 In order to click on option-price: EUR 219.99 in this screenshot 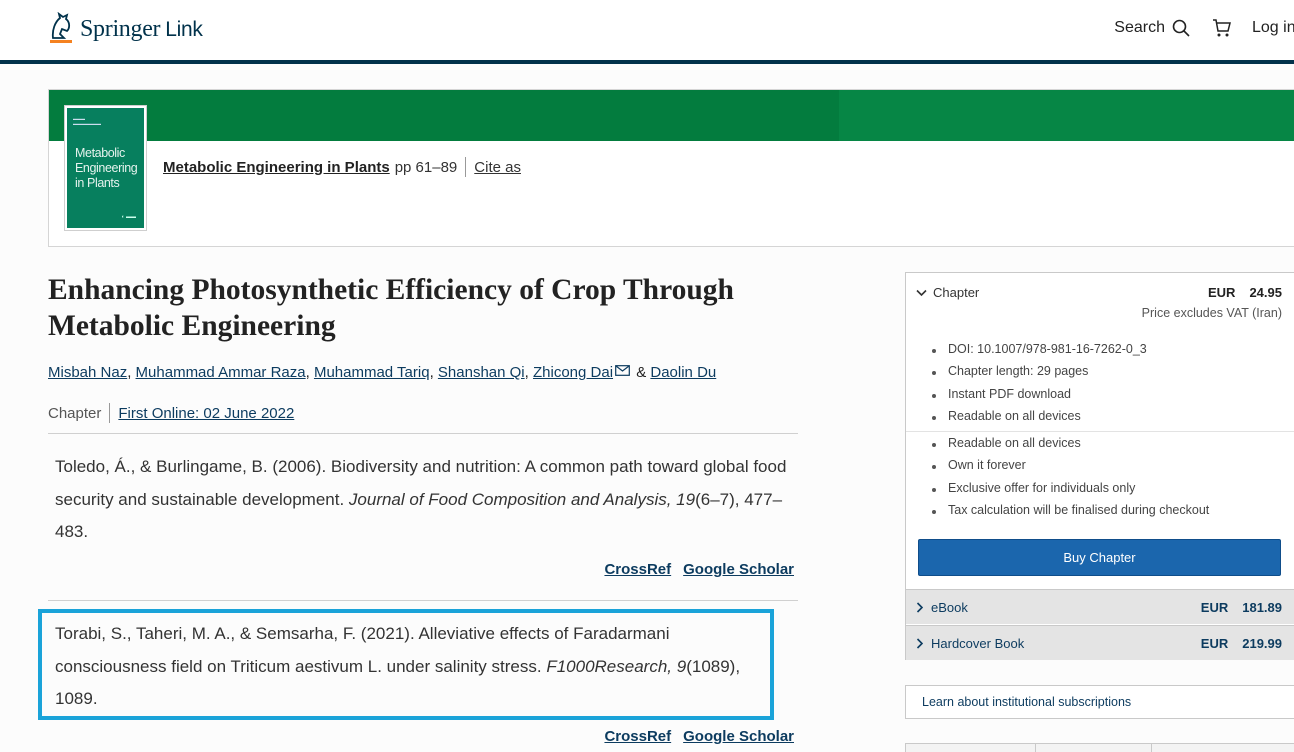, I will do `click(1241, 643)`.